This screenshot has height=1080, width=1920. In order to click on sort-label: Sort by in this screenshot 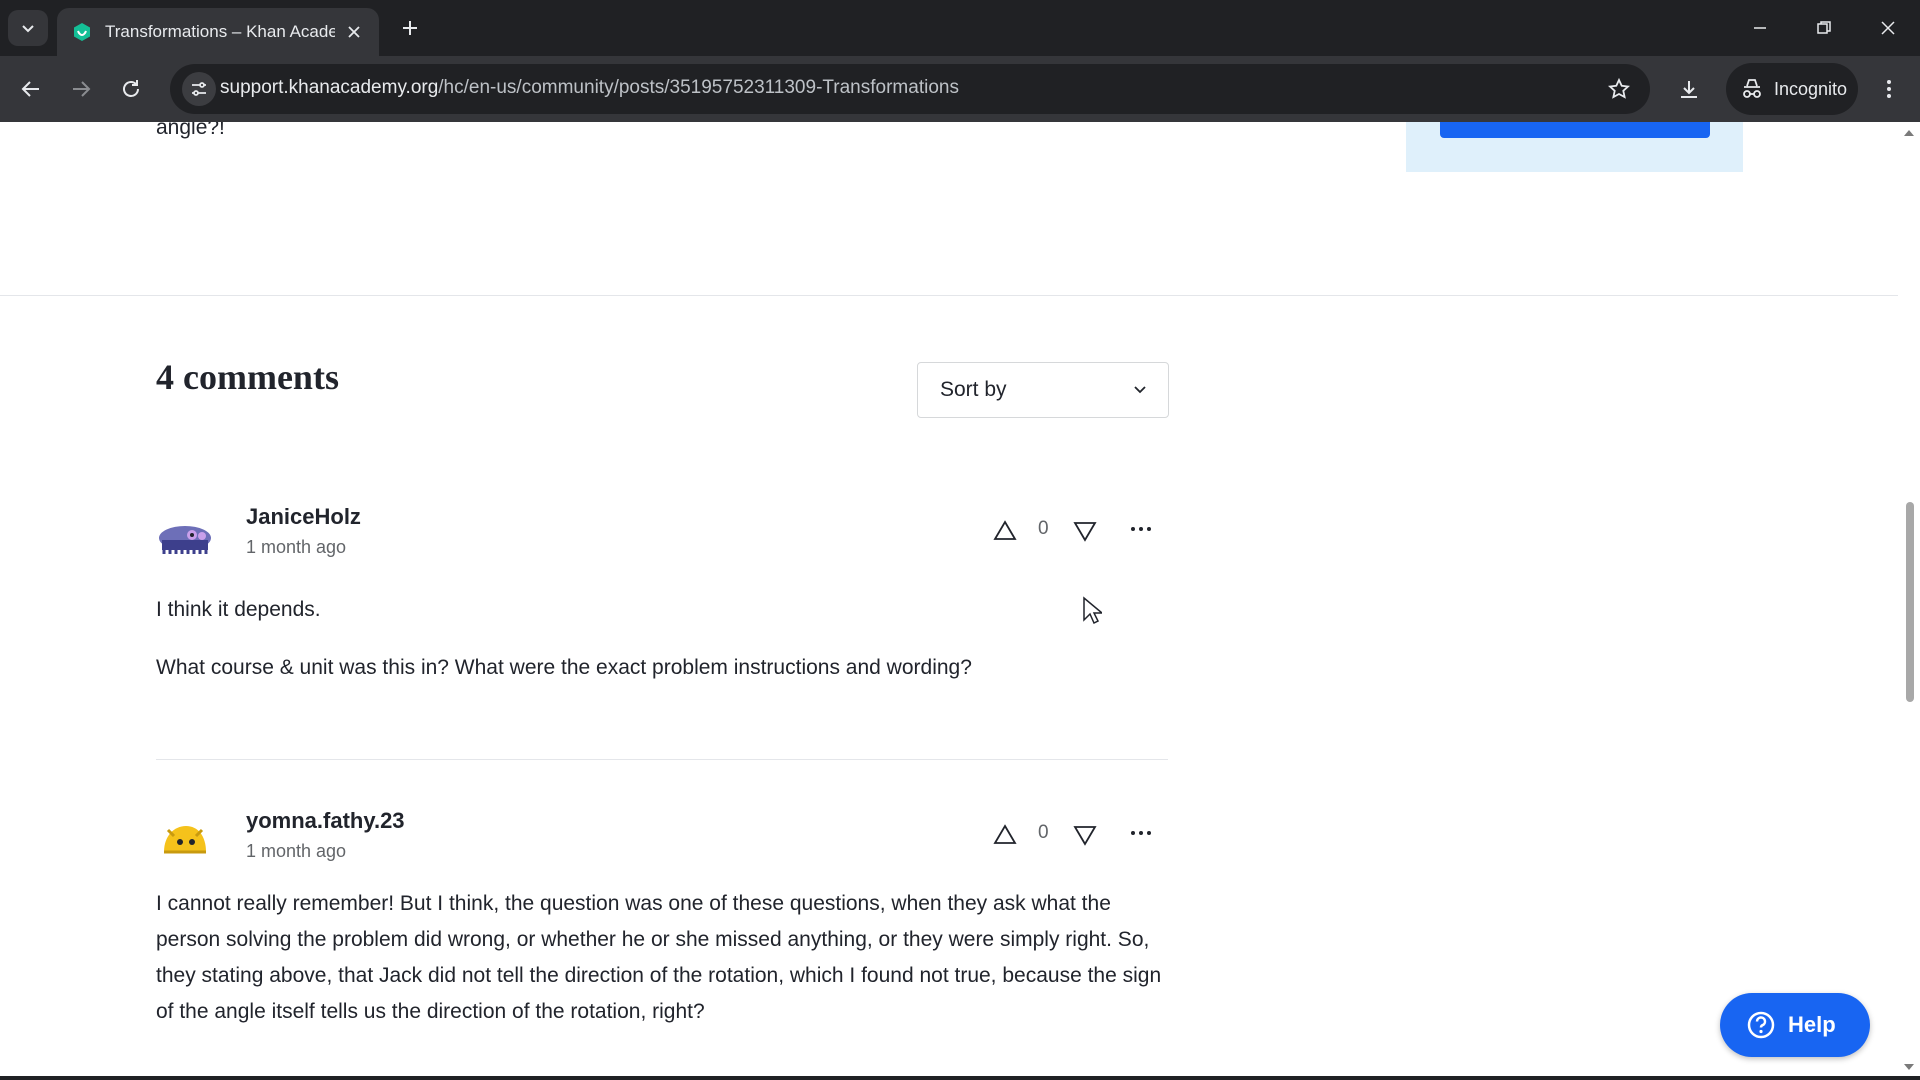, I will do `click(973, 389)`.